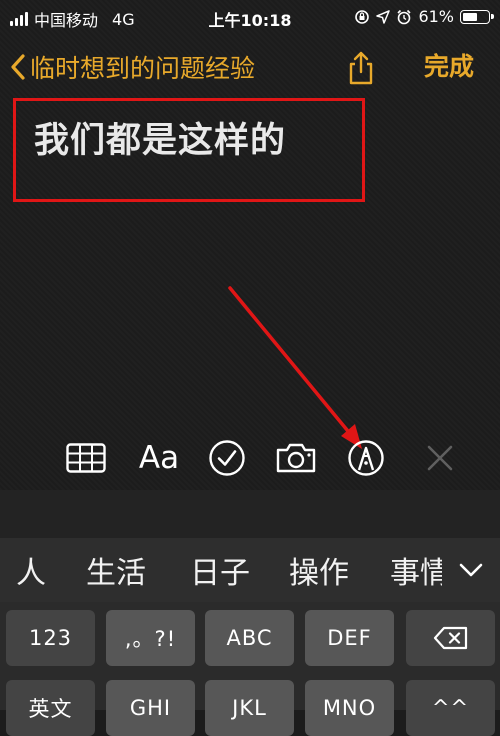  I want to click on camera-button, so click(296, 458).